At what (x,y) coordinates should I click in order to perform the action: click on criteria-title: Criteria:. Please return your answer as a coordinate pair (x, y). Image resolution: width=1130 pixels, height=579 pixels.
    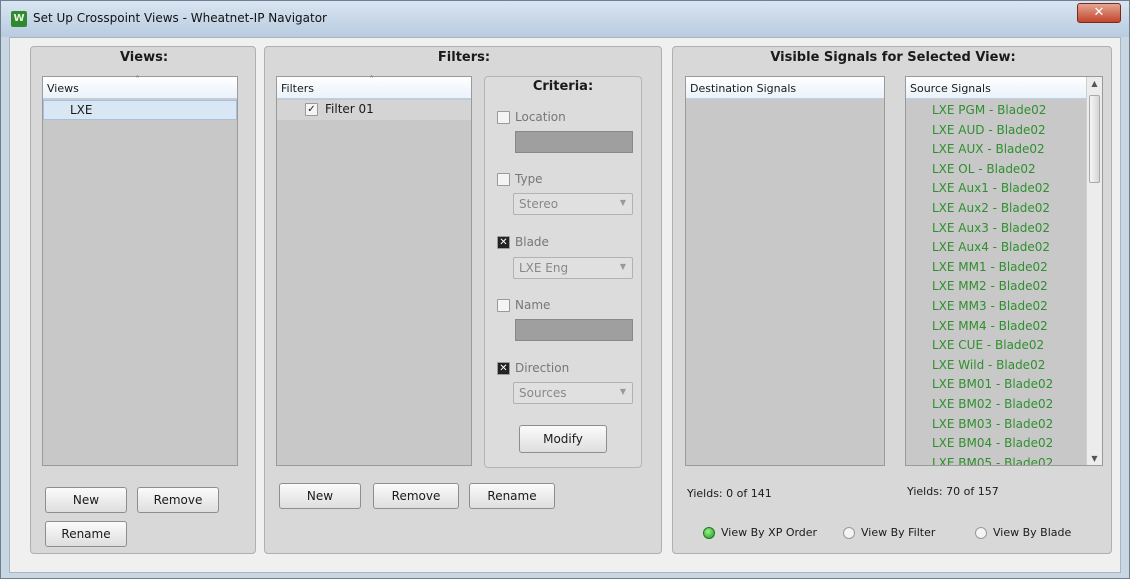
    Looking at the image, I should click on (563, 86).